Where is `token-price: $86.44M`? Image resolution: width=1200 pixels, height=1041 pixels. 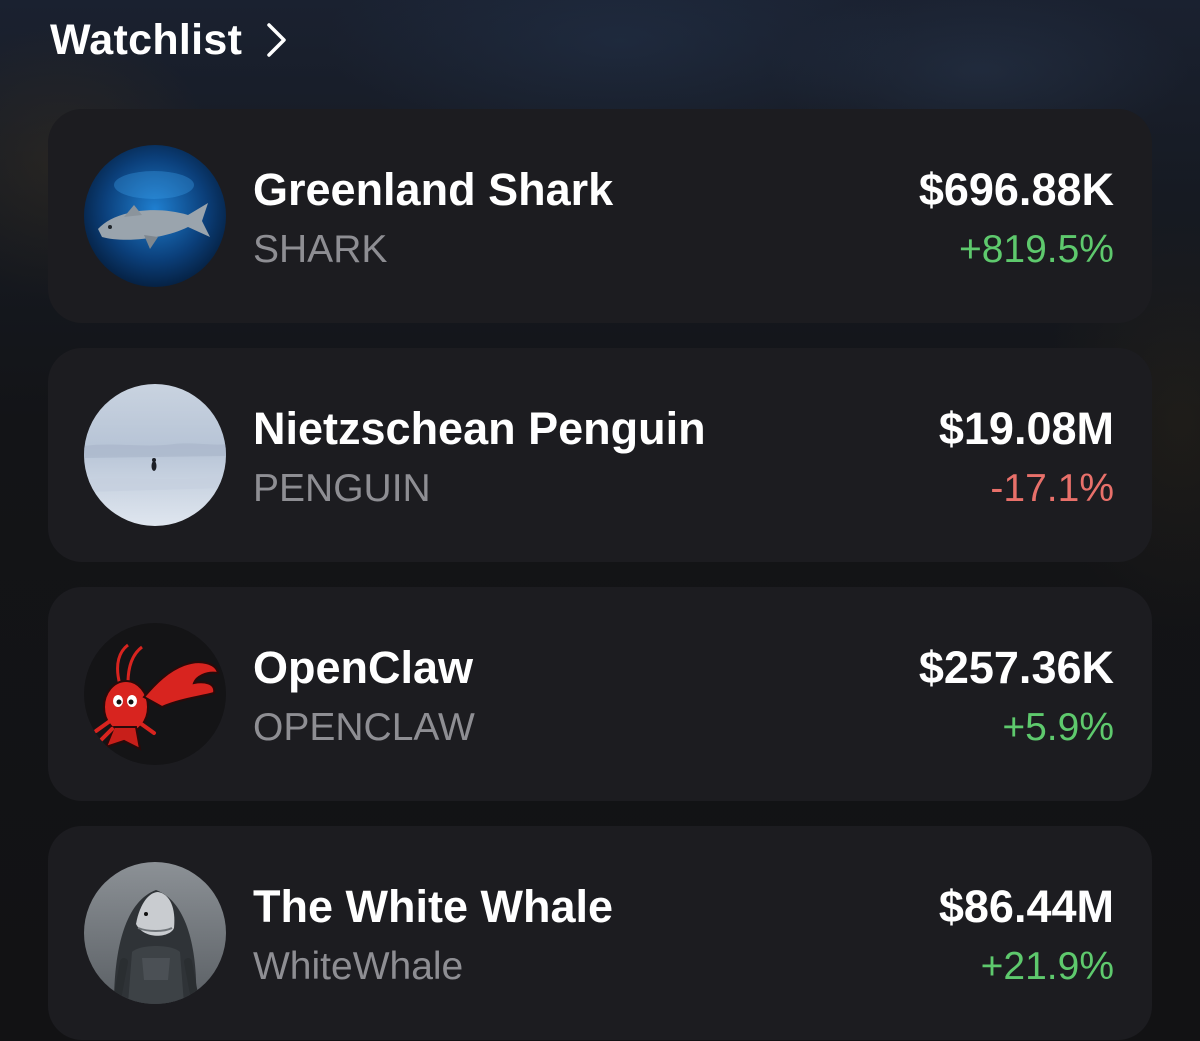 token-price: $86.44M is located at coordinates (1026, 906).